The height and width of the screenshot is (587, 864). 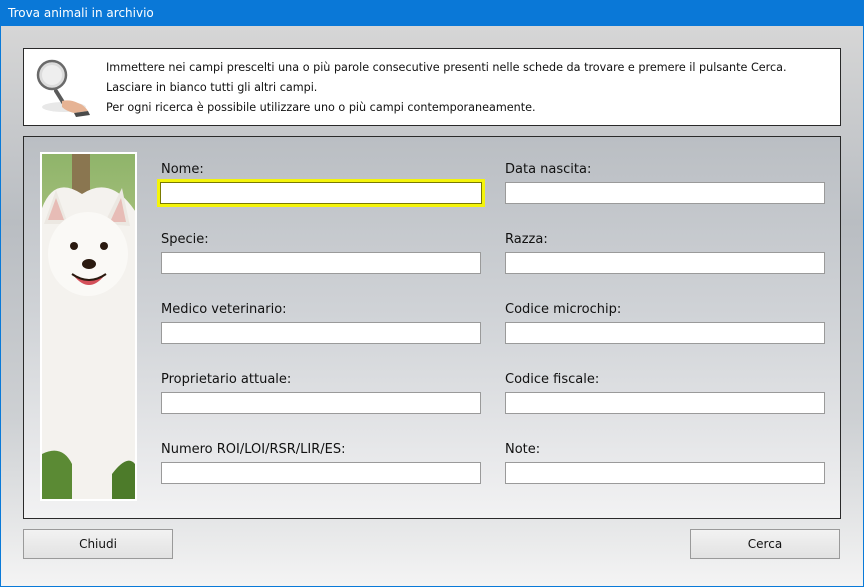 What do you see at coordinates (432, 13) in the screenshot?
I see `title-bar: Trova animali in archivio` at bounding box center [432, 13].